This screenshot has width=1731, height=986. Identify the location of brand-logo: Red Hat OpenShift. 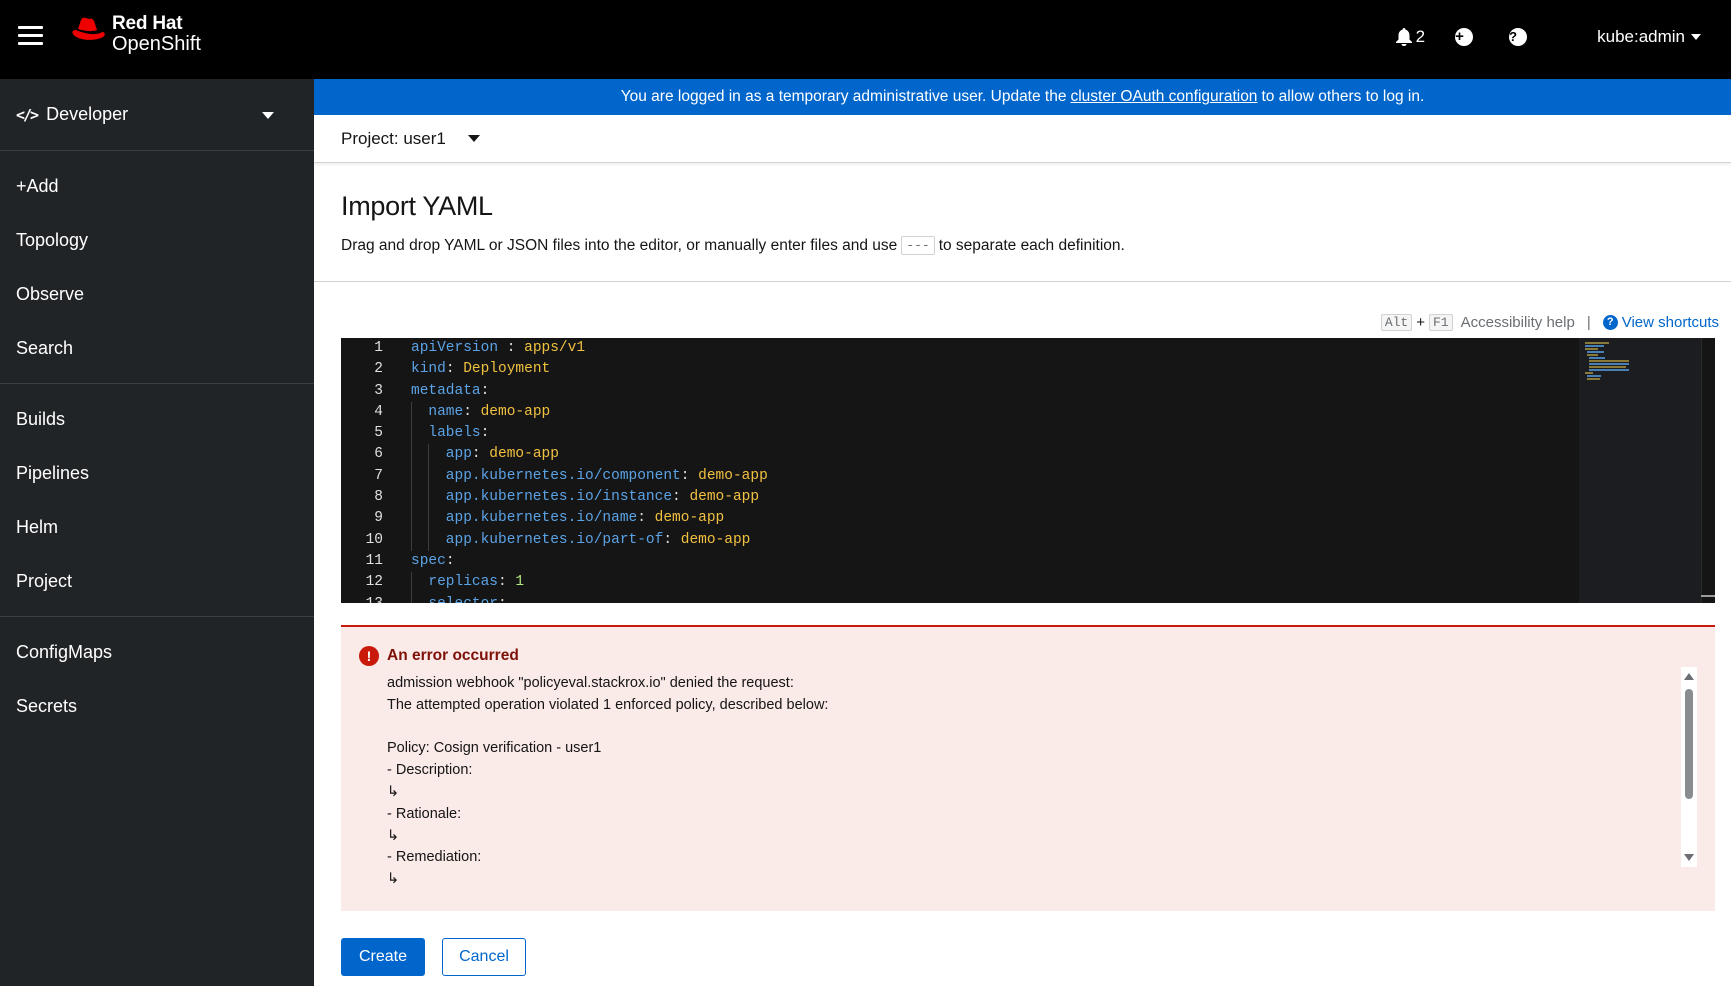
(135, 34).